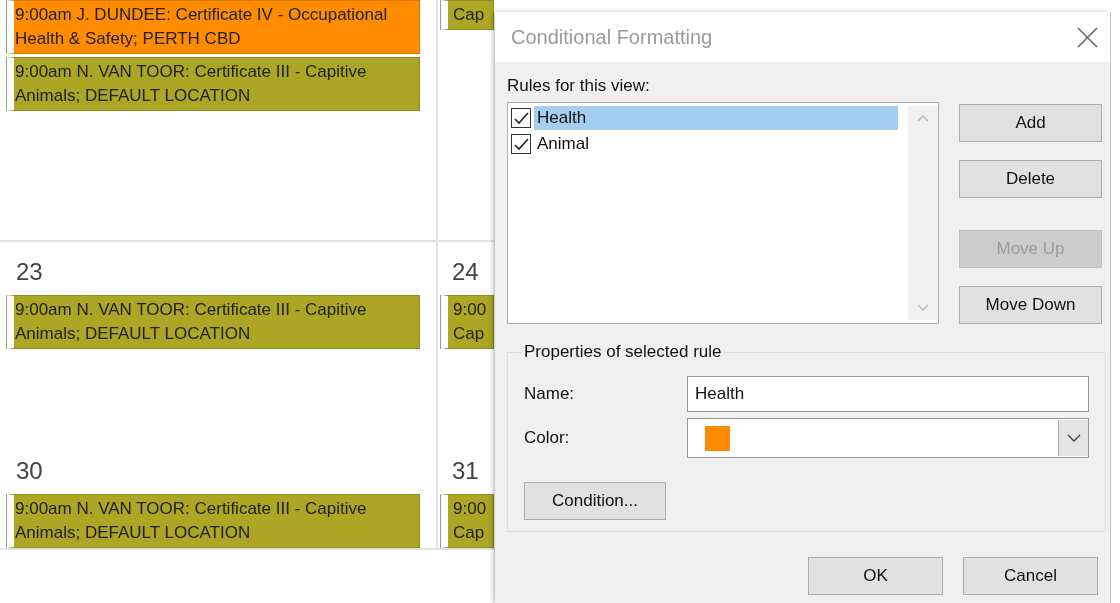 This screenshot has height=603, width=1120. What do you see at coordinates (1030, 123) in the screenshot?
I see `rule-button: Add` at bounding box center [1030, 123].